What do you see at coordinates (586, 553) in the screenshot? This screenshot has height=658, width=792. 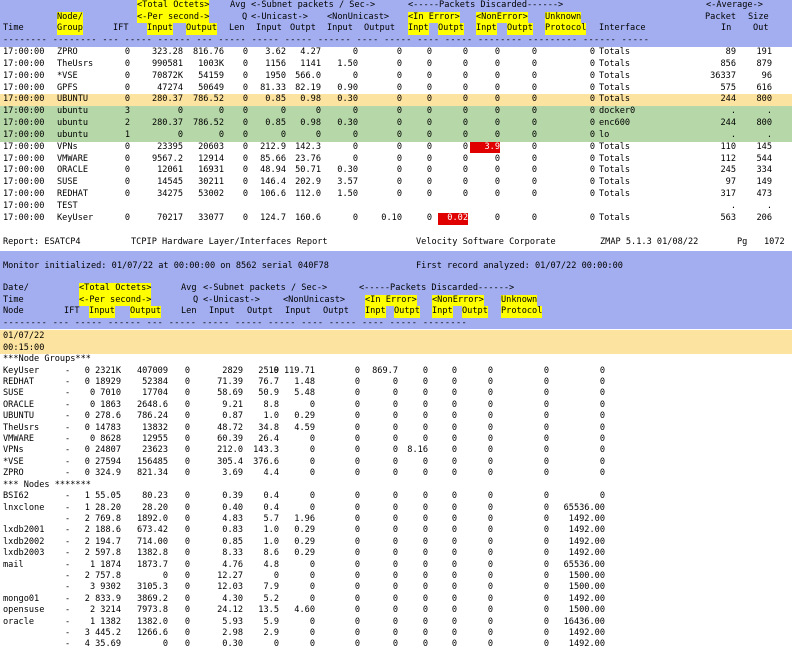 I see `cell-p2: 1492.00` at bounding box center [586, 553].